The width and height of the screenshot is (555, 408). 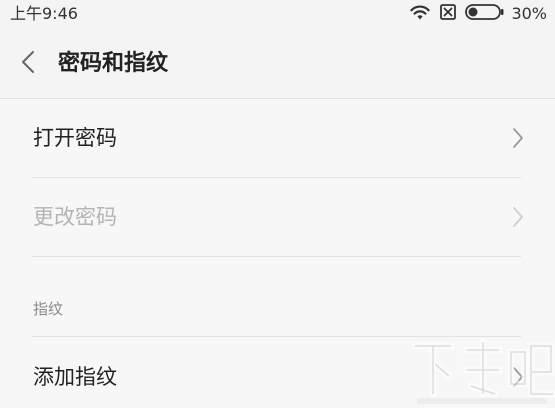 What do you see at coordinates (448, 14) in the screenshot?
I see `no-sim-icon` at bounding box center [448, 14].